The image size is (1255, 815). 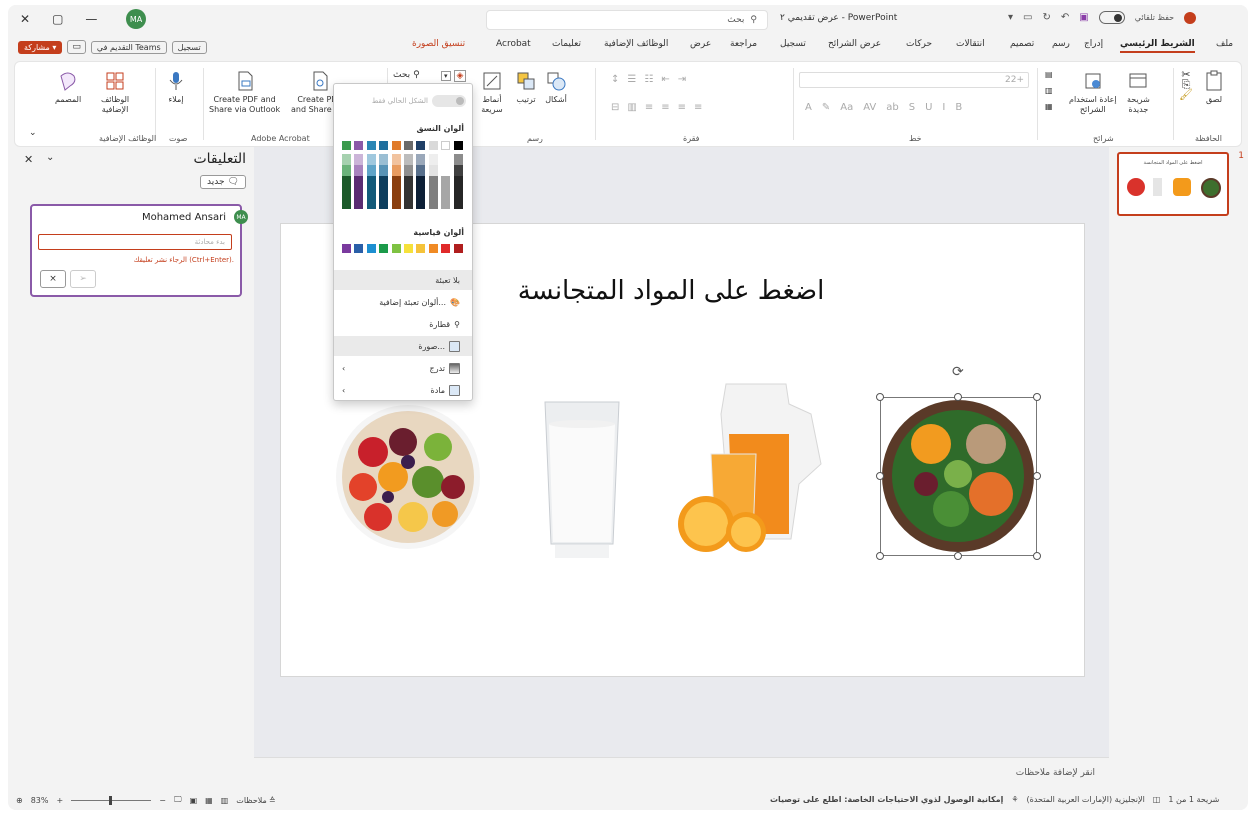 What do you see at coordinates (912, 107) in the screenshot?
I see `shadow-icon: S` at bounding box center [912, 107].